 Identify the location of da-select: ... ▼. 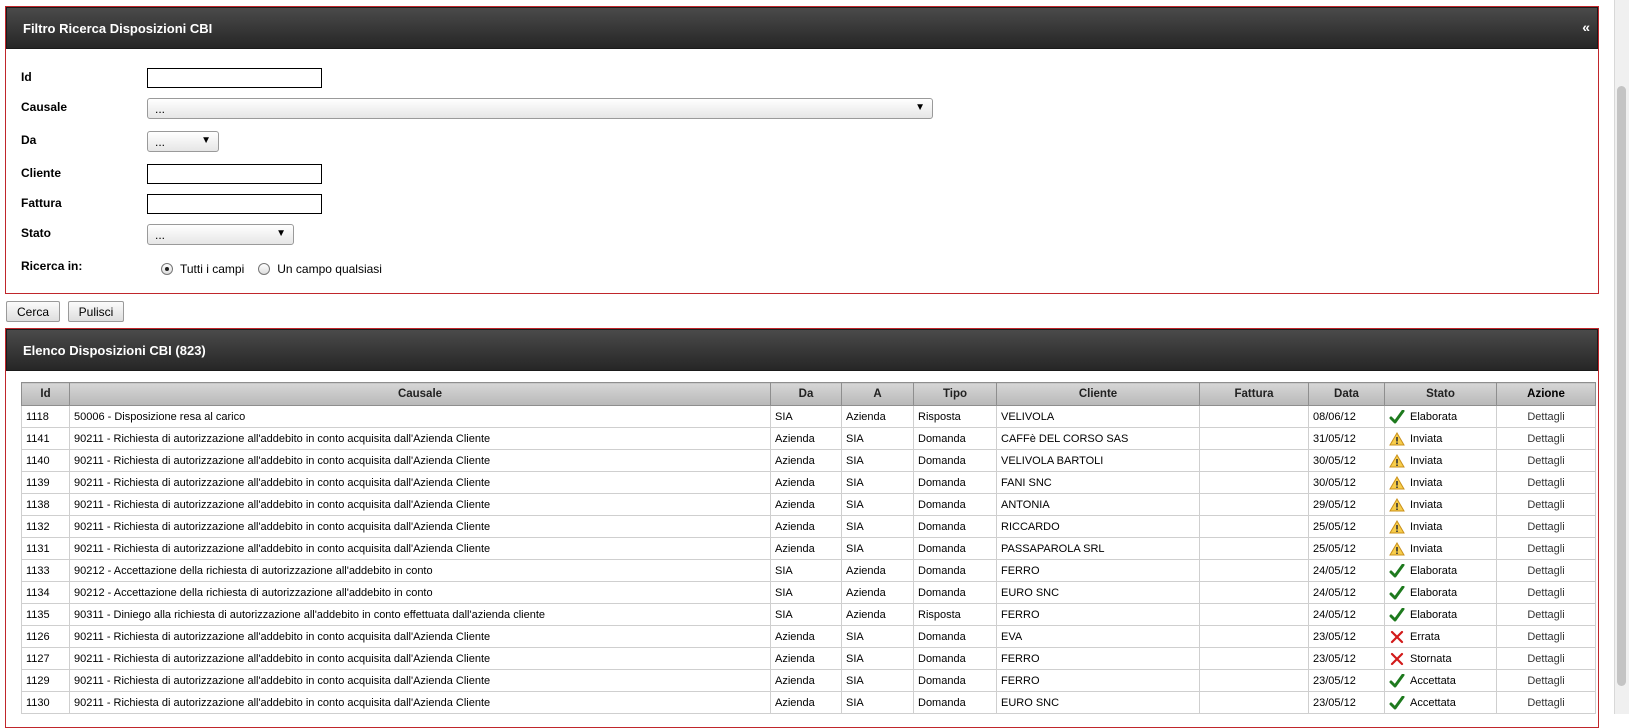
(183, 141).